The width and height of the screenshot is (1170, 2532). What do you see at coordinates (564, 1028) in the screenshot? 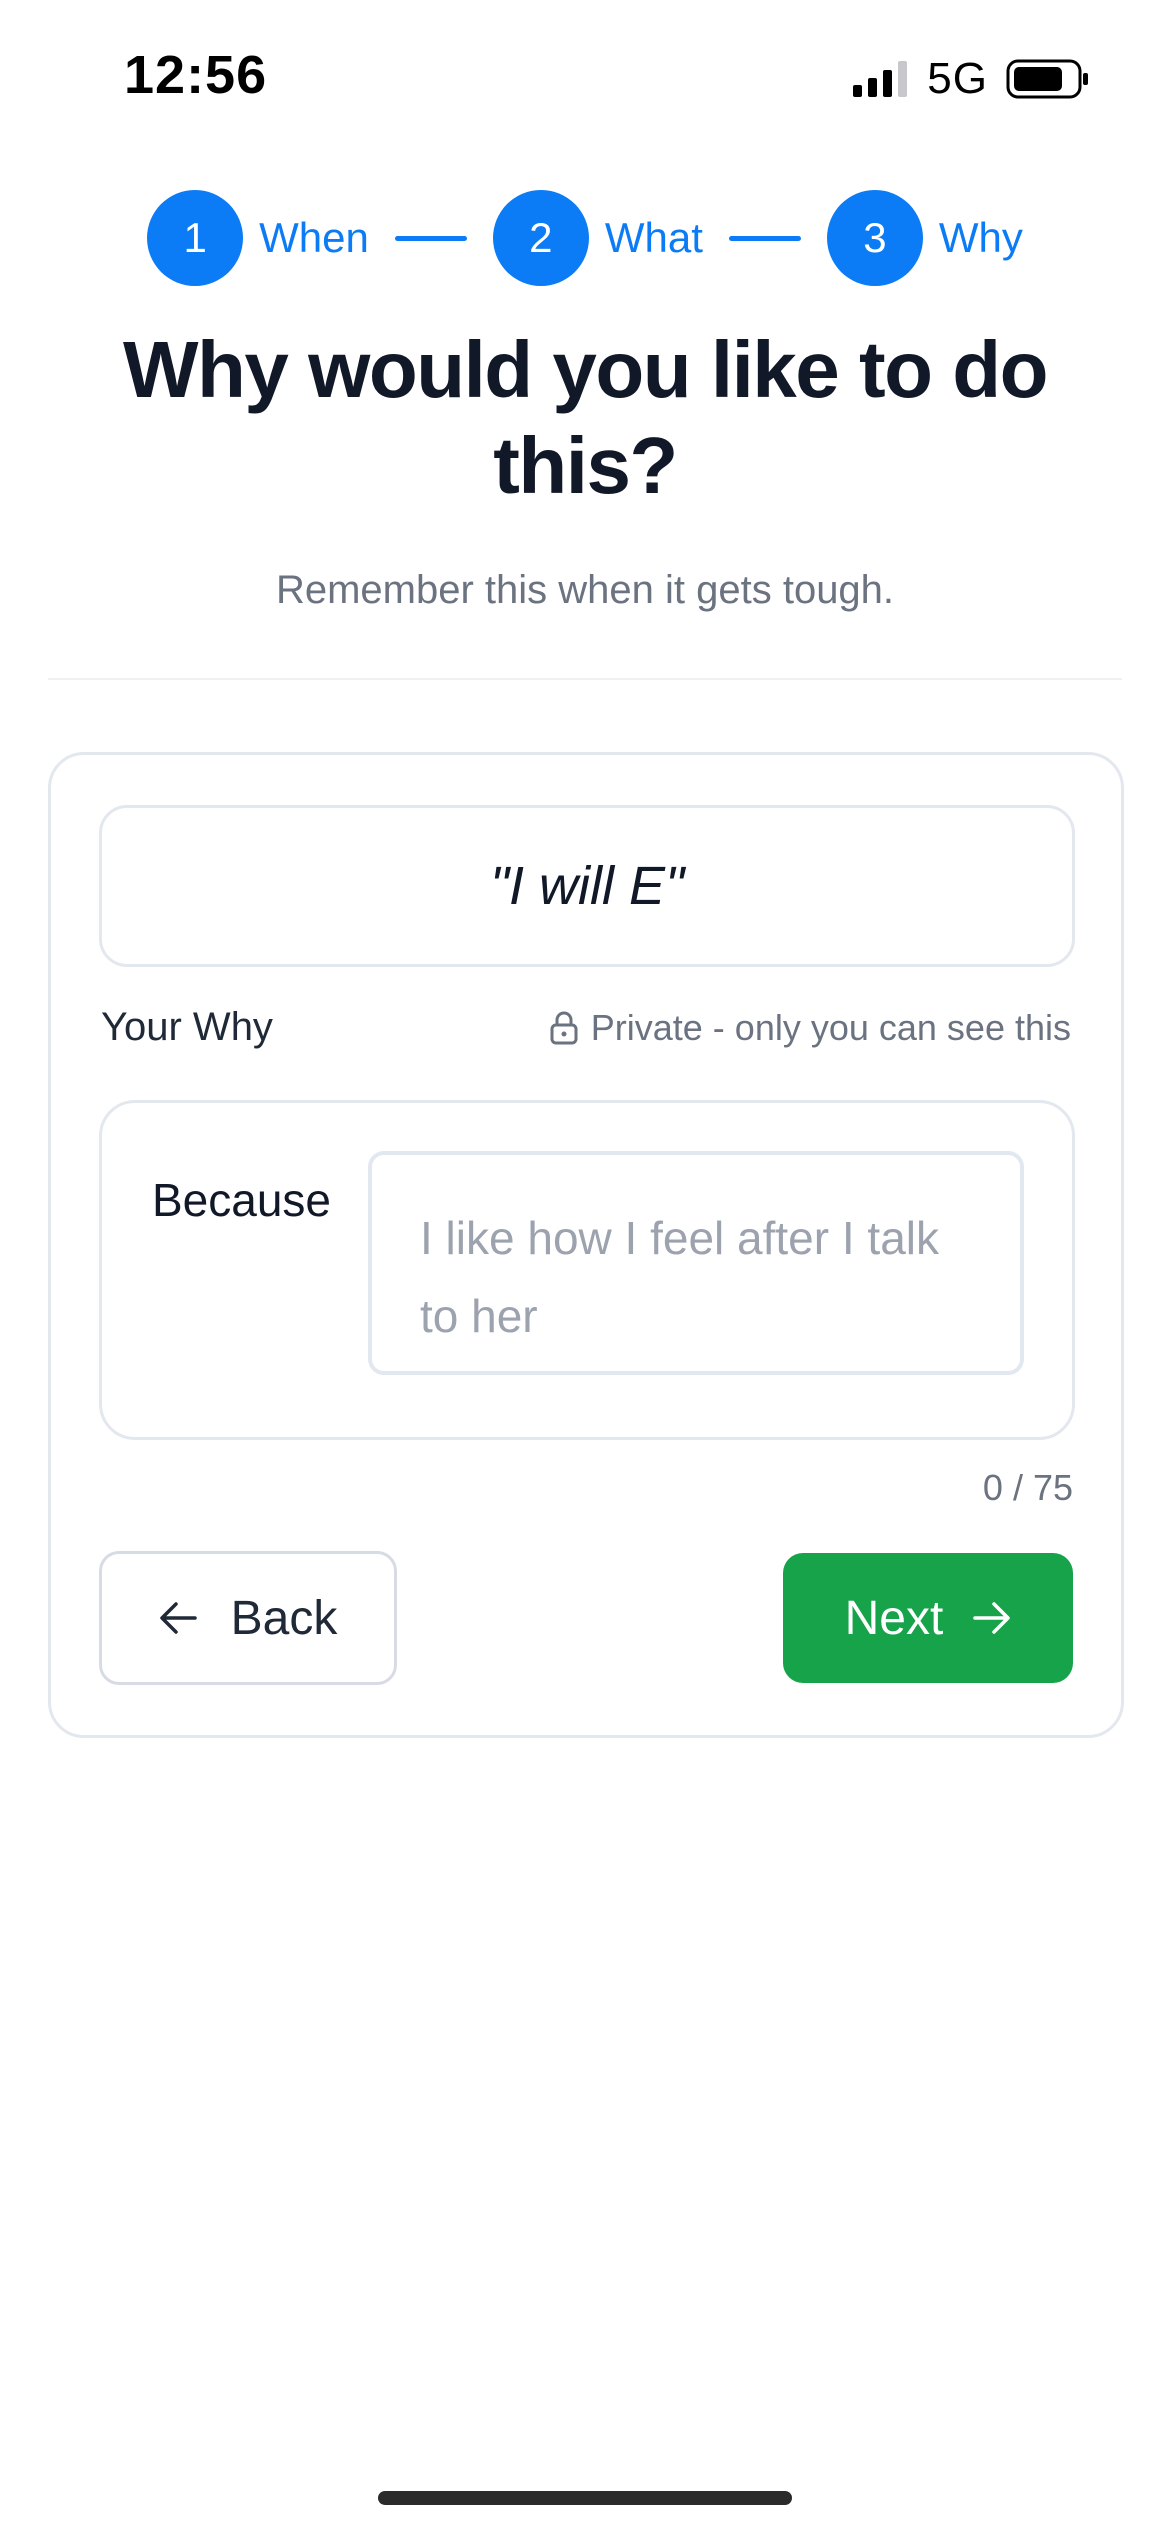
I see `lock-icon` at bounding box center [564, 1028].